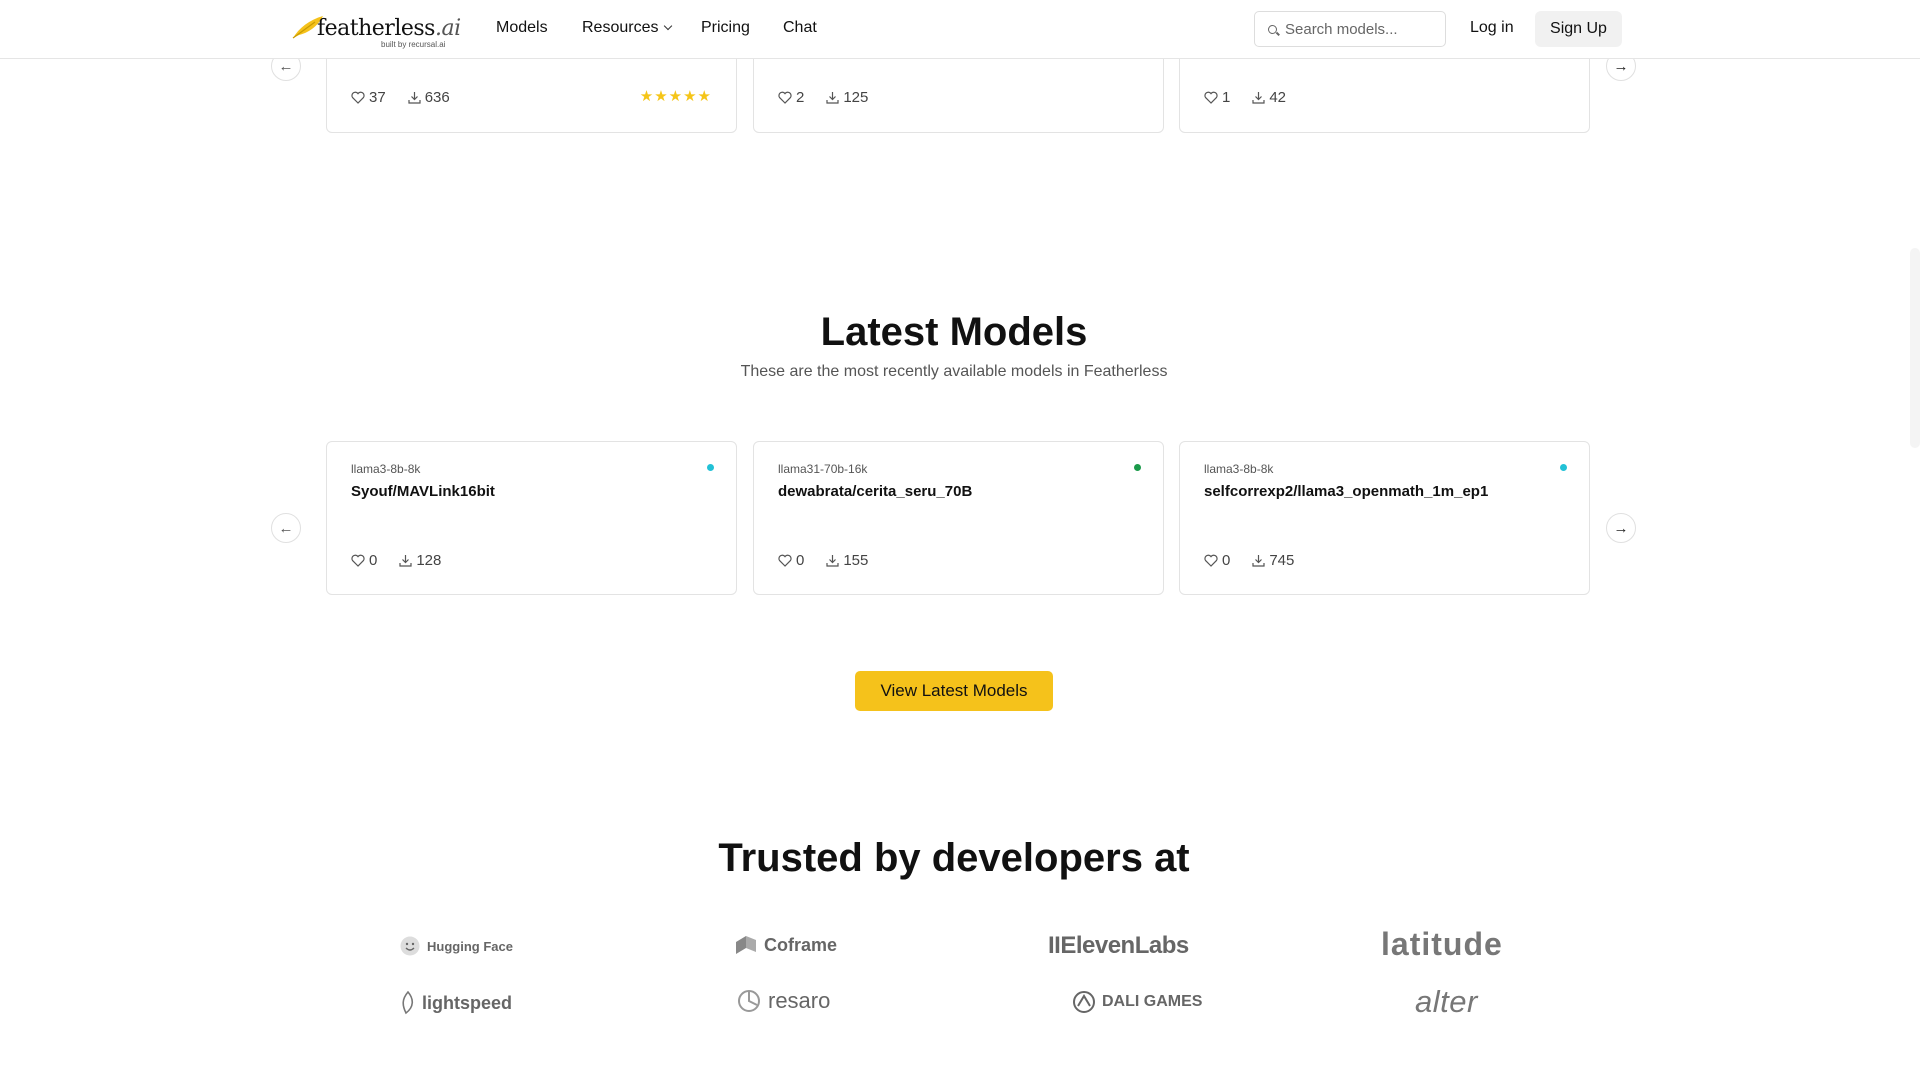  Describe the element at coordinates (1492, 28) in the screenshot. I see `login-link: Log in` at that location.